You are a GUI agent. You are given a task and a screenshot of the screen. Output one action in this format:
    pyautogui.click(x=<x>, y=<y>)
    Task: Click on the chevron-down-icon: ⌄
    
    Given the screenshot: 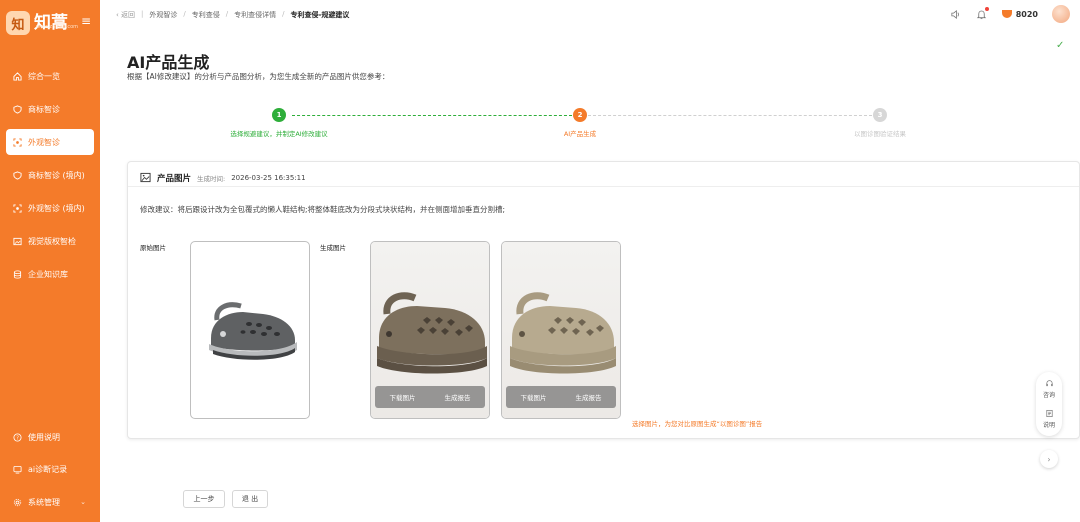 What is the action you would take?
    pyautogui.click(x=83, y=502)
    